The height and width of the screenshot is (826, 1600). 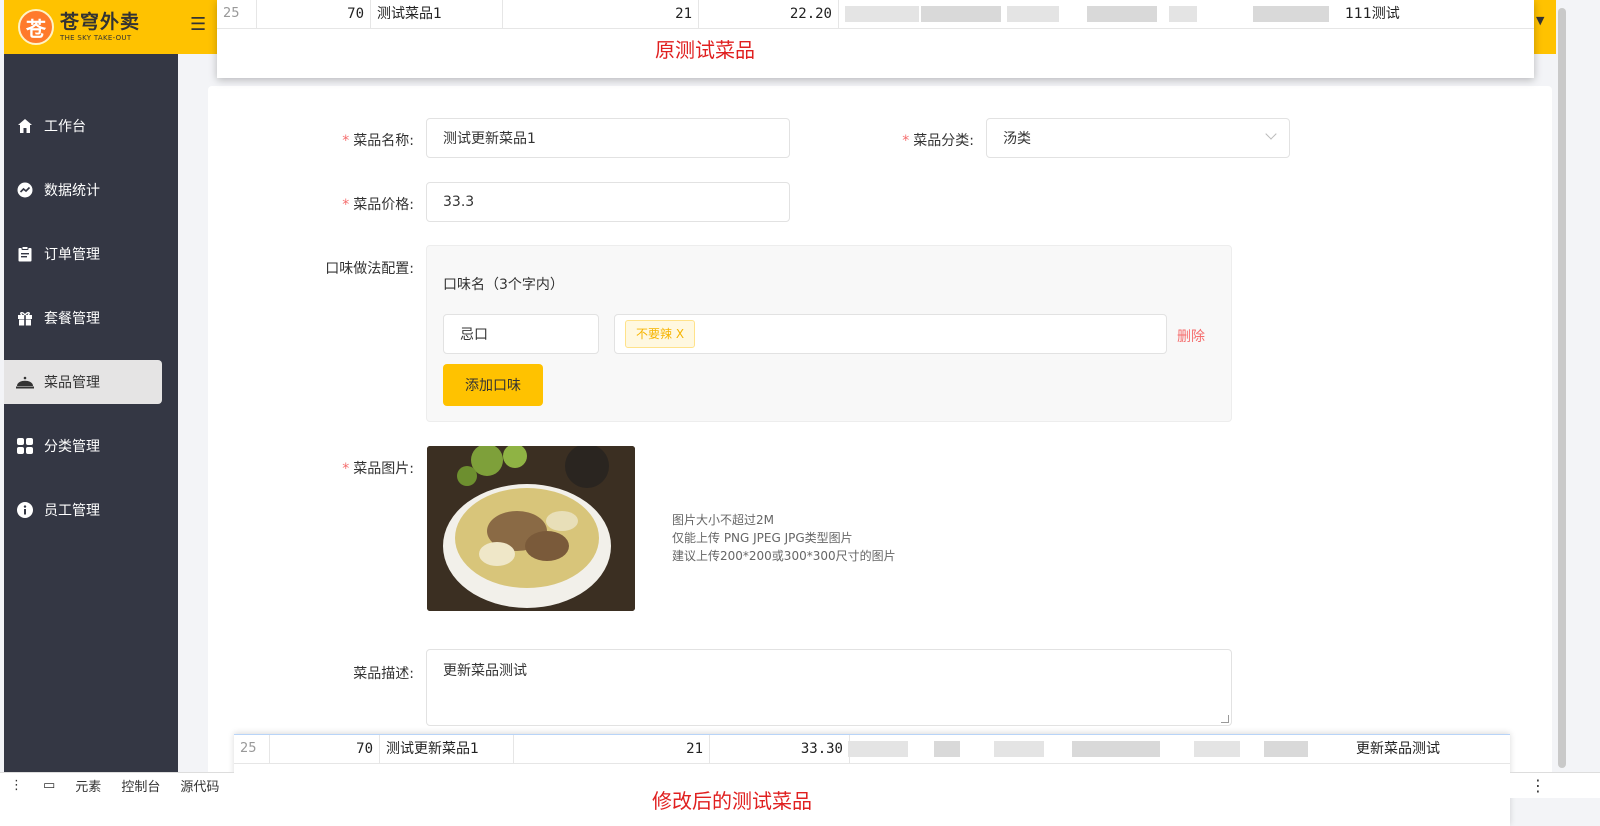 What do you see at coordinates (732, 801) in the screenshot?
I see `modified-row-note: 修改后的测试菜品` at bounding box center [732, 801].